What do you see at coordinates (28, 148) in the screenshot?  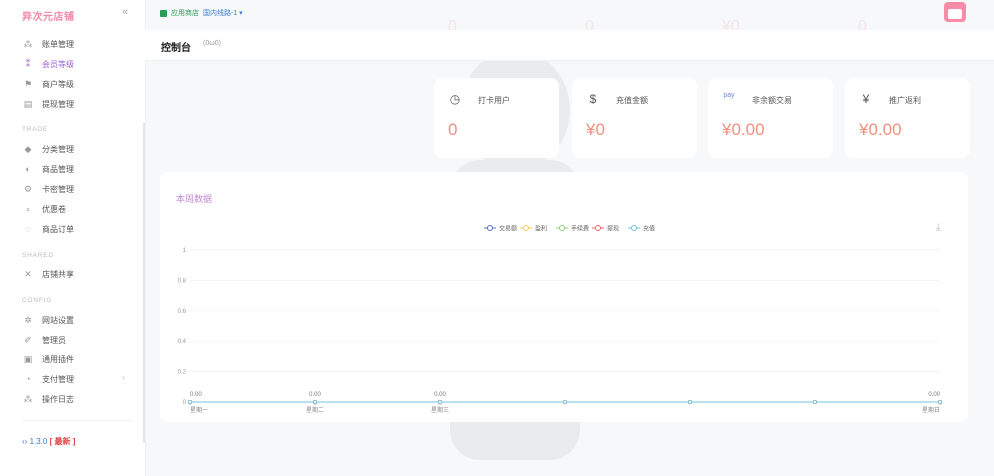 I see `category-icon: ◆` at bounding box center [28, 148].